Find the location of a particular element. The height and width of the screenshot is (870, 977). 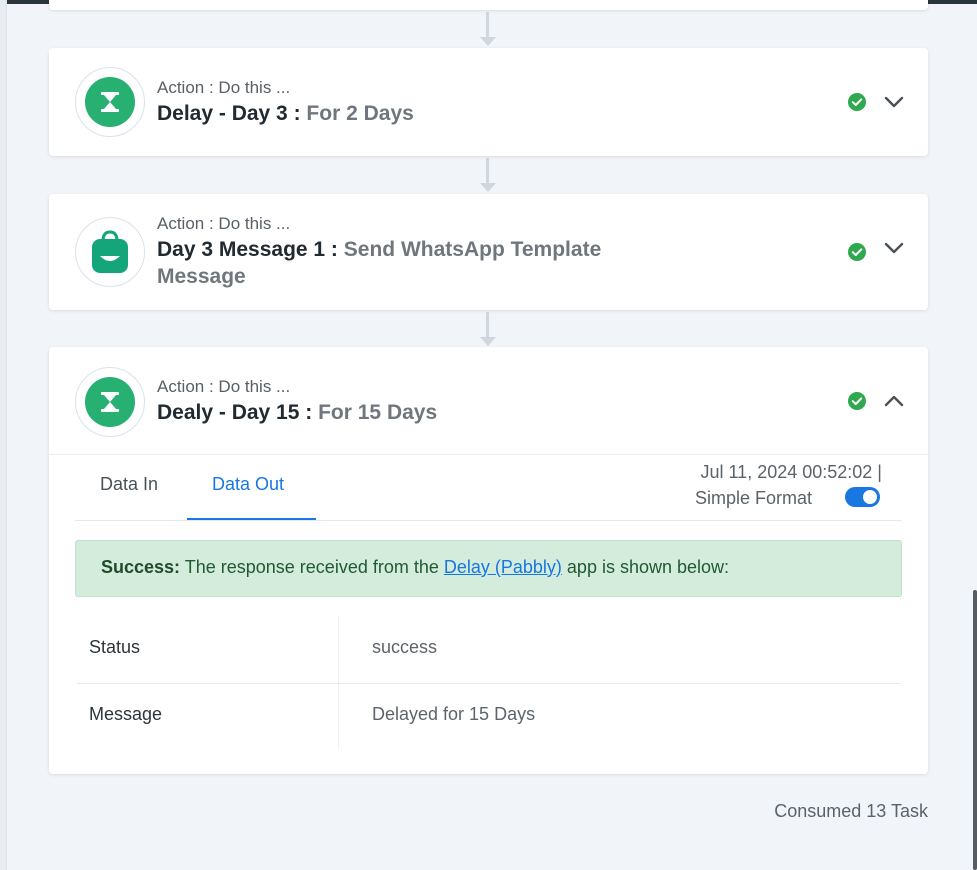

row-key: Message is located at coordinates (126, 714).